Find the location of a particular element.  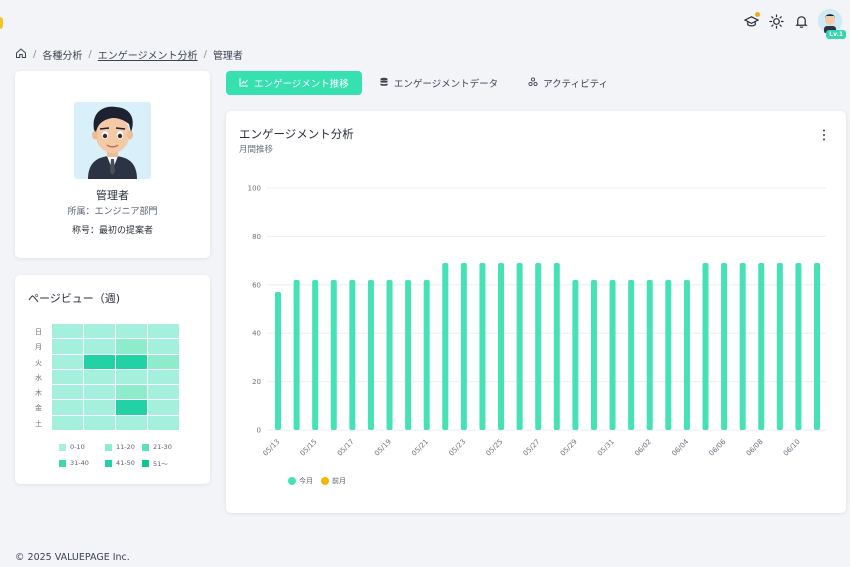

graduation-cap-icon is located at coordinates (751, 20).